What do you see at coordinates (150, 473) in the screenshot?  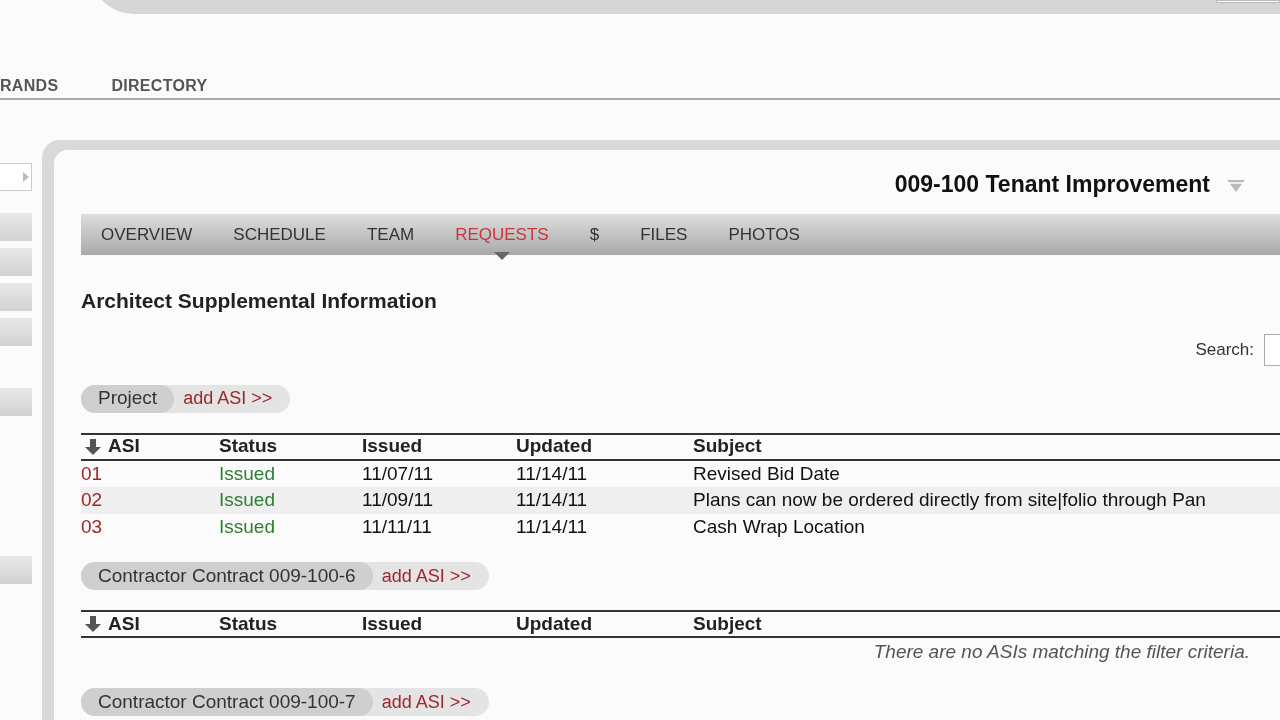 I see `asi-number: 01` at bounding box center [150, 473].